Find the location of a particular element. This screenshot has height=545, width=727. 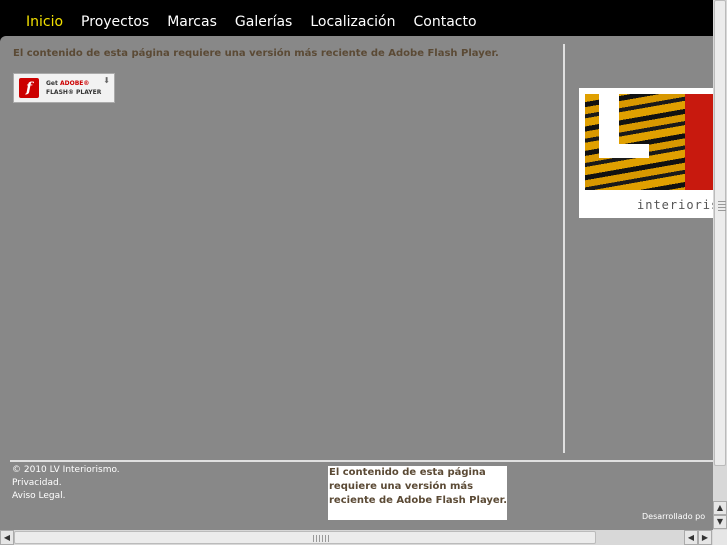

horizontal-scroll-thumb is located at coordinates (305, 537).